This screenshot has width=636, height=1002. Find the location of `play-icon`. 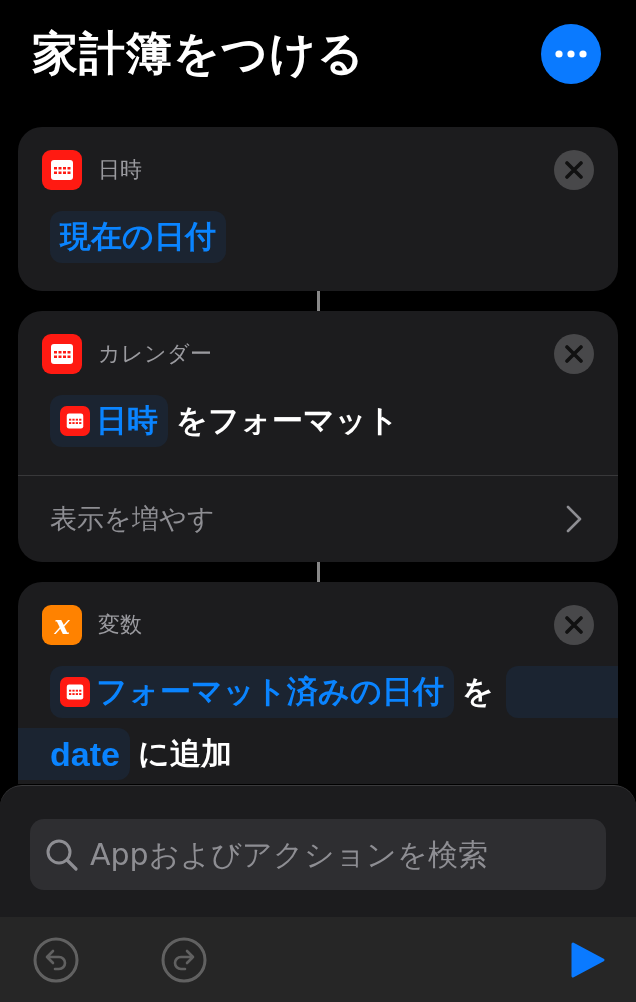

play-icon is located at coordinates (588, 959).